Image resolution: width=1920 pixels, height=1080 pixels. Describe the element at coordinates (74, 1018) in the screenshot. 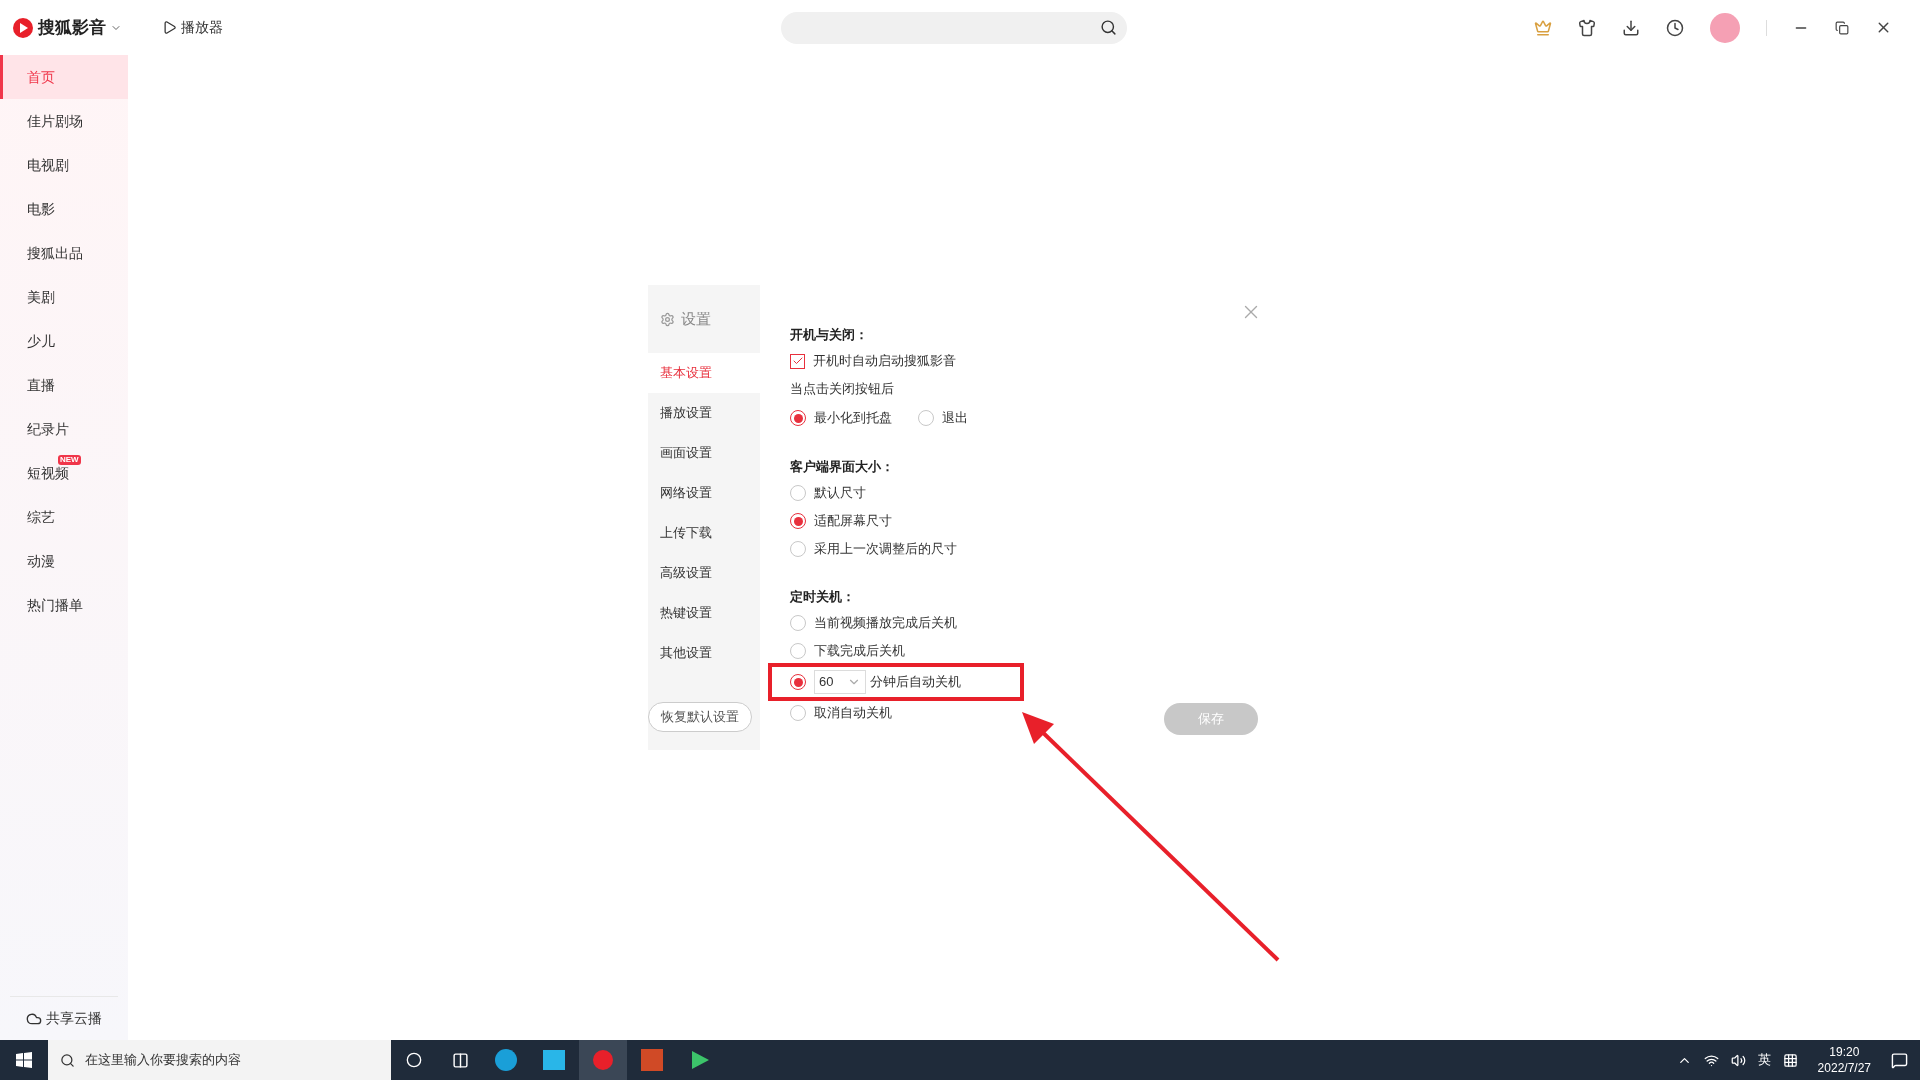

I see `shared-cloud-link: 共享云播` at that location.